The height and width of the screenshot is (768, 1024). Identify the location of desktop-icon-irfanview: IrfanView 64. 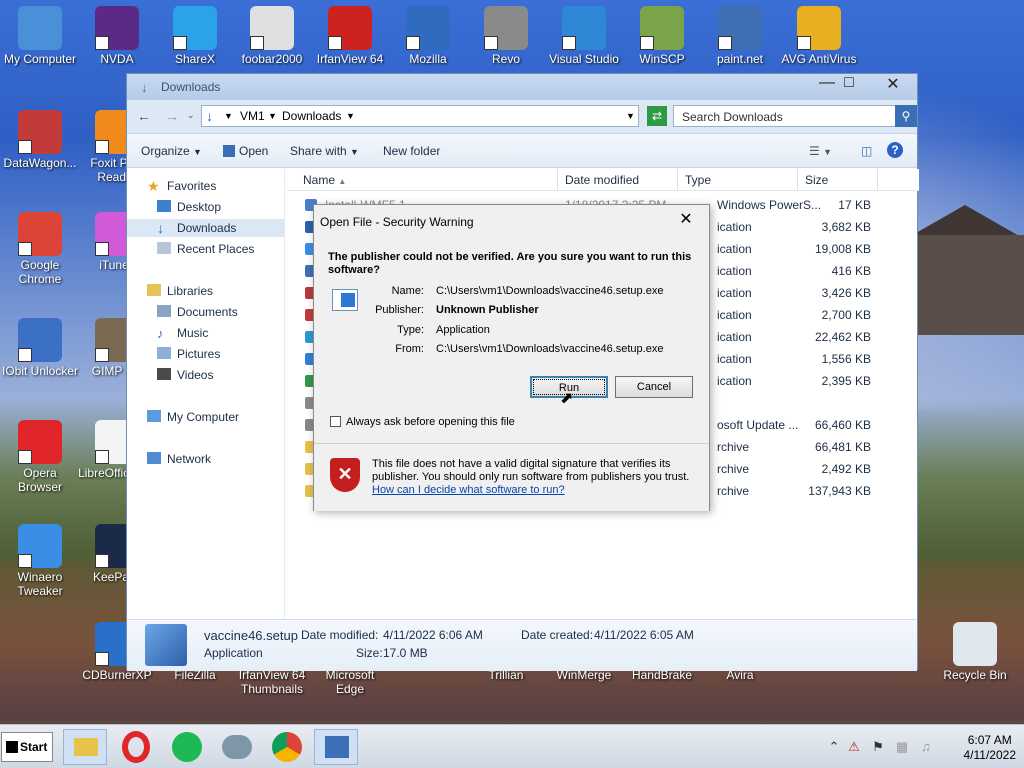
(350, 36).